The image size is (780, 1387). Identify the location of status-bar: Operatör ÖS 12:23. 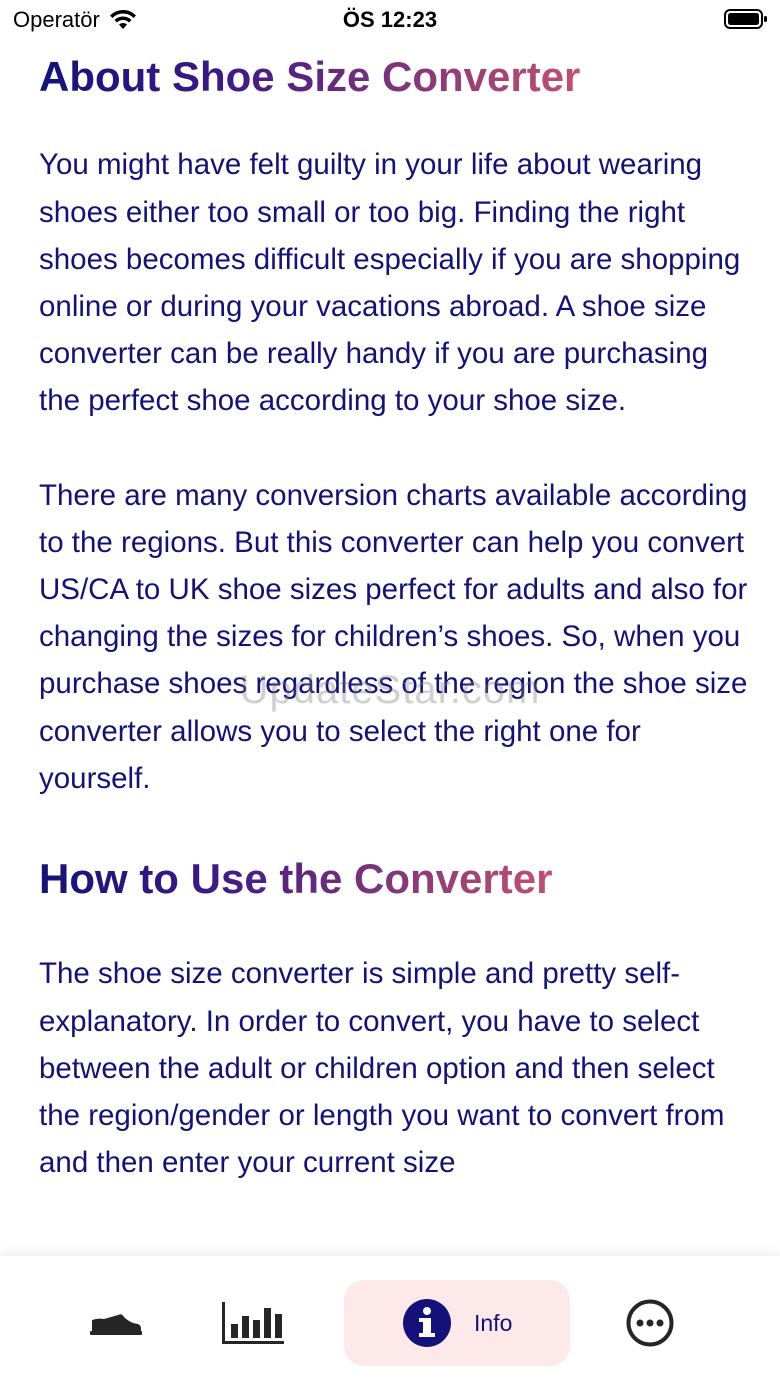
(390, 20).